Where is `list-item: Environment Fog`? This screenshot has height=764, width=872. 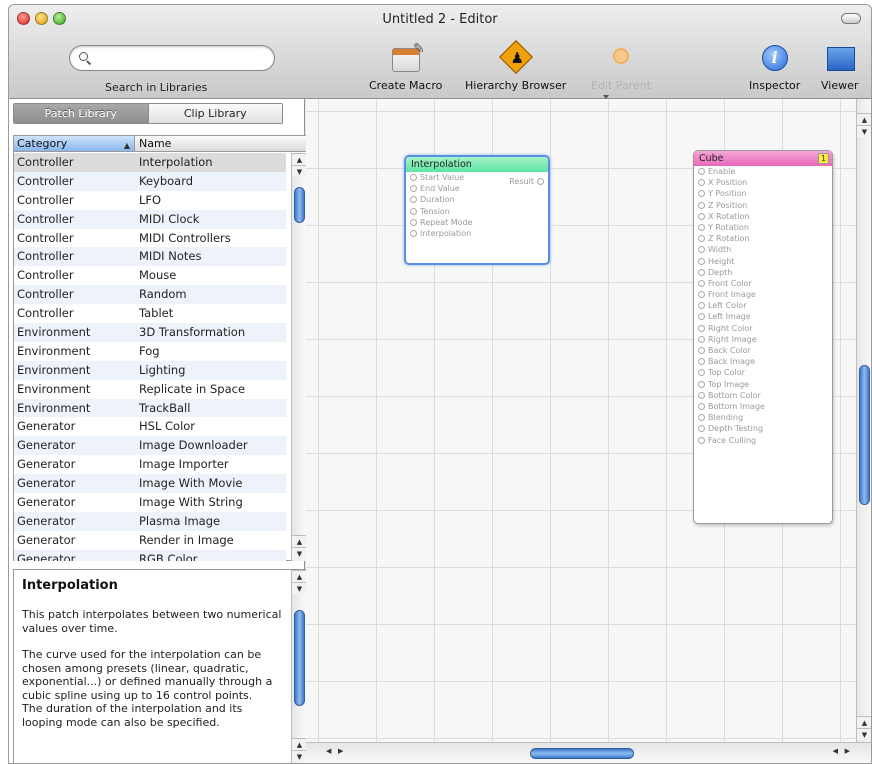 list-item: Environment Fog is located at coordinates (150, 351).